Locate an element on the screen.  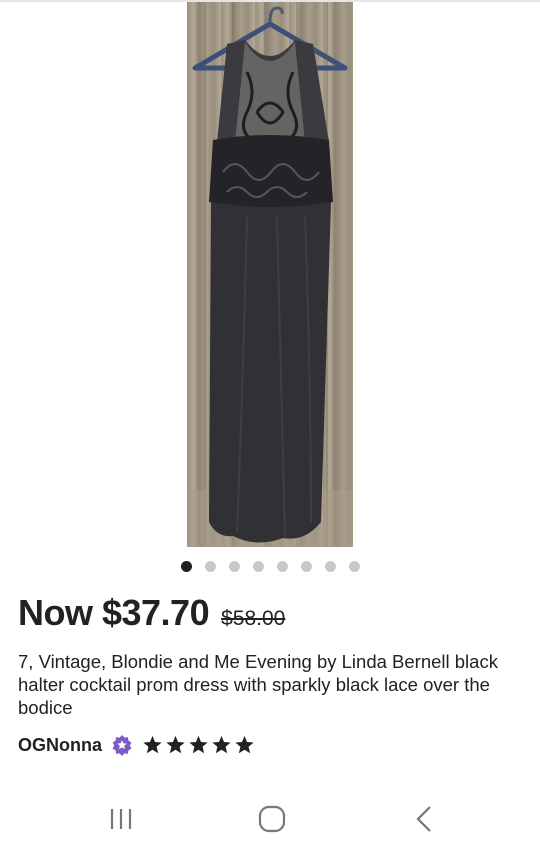
price-row: Now $37.70 $58.00 is located at coordinates (151, 613).